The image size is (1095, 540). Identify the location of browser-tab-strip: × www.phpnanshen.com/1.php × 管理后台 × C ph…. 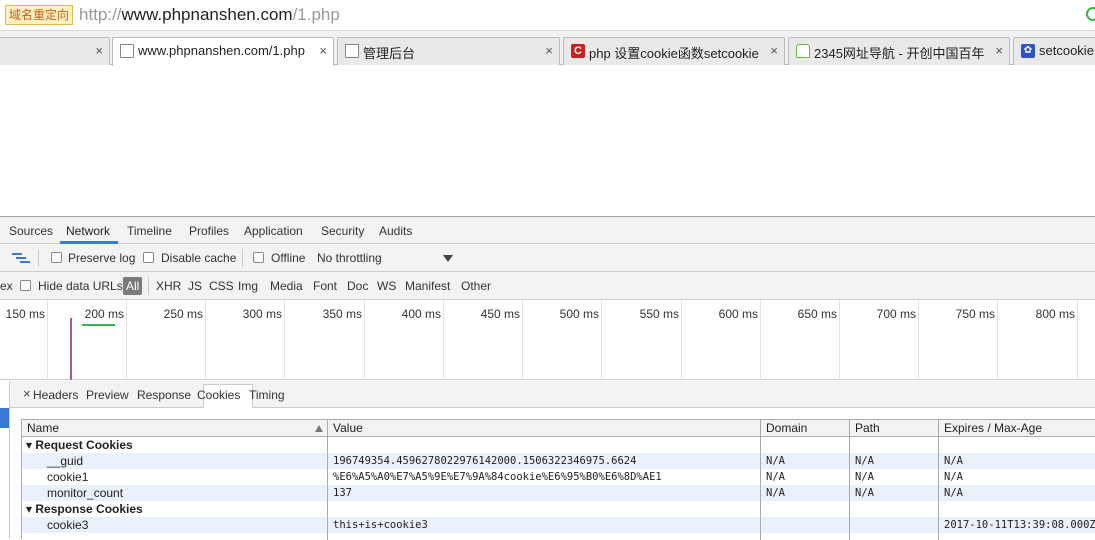
(547, 48).